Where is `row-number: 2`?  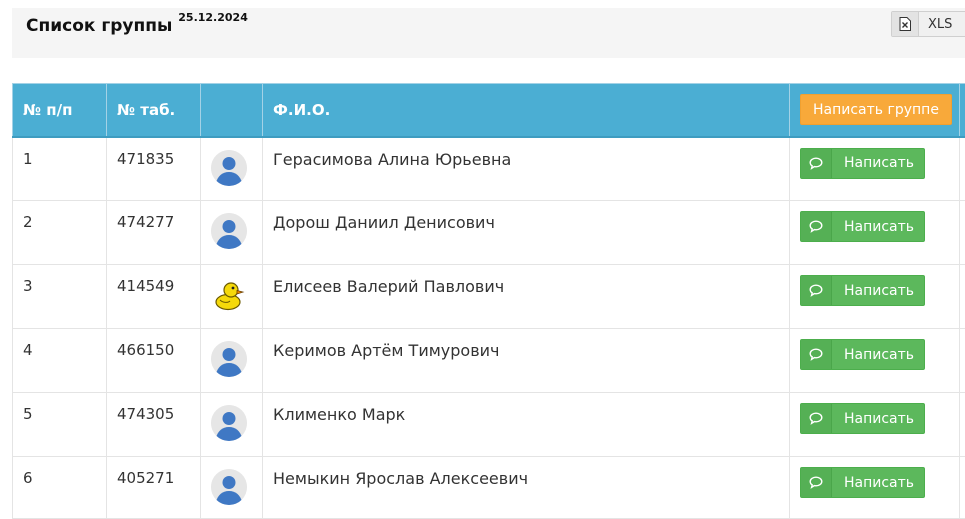
row-number: 2 is located at coordinates (59, 232).